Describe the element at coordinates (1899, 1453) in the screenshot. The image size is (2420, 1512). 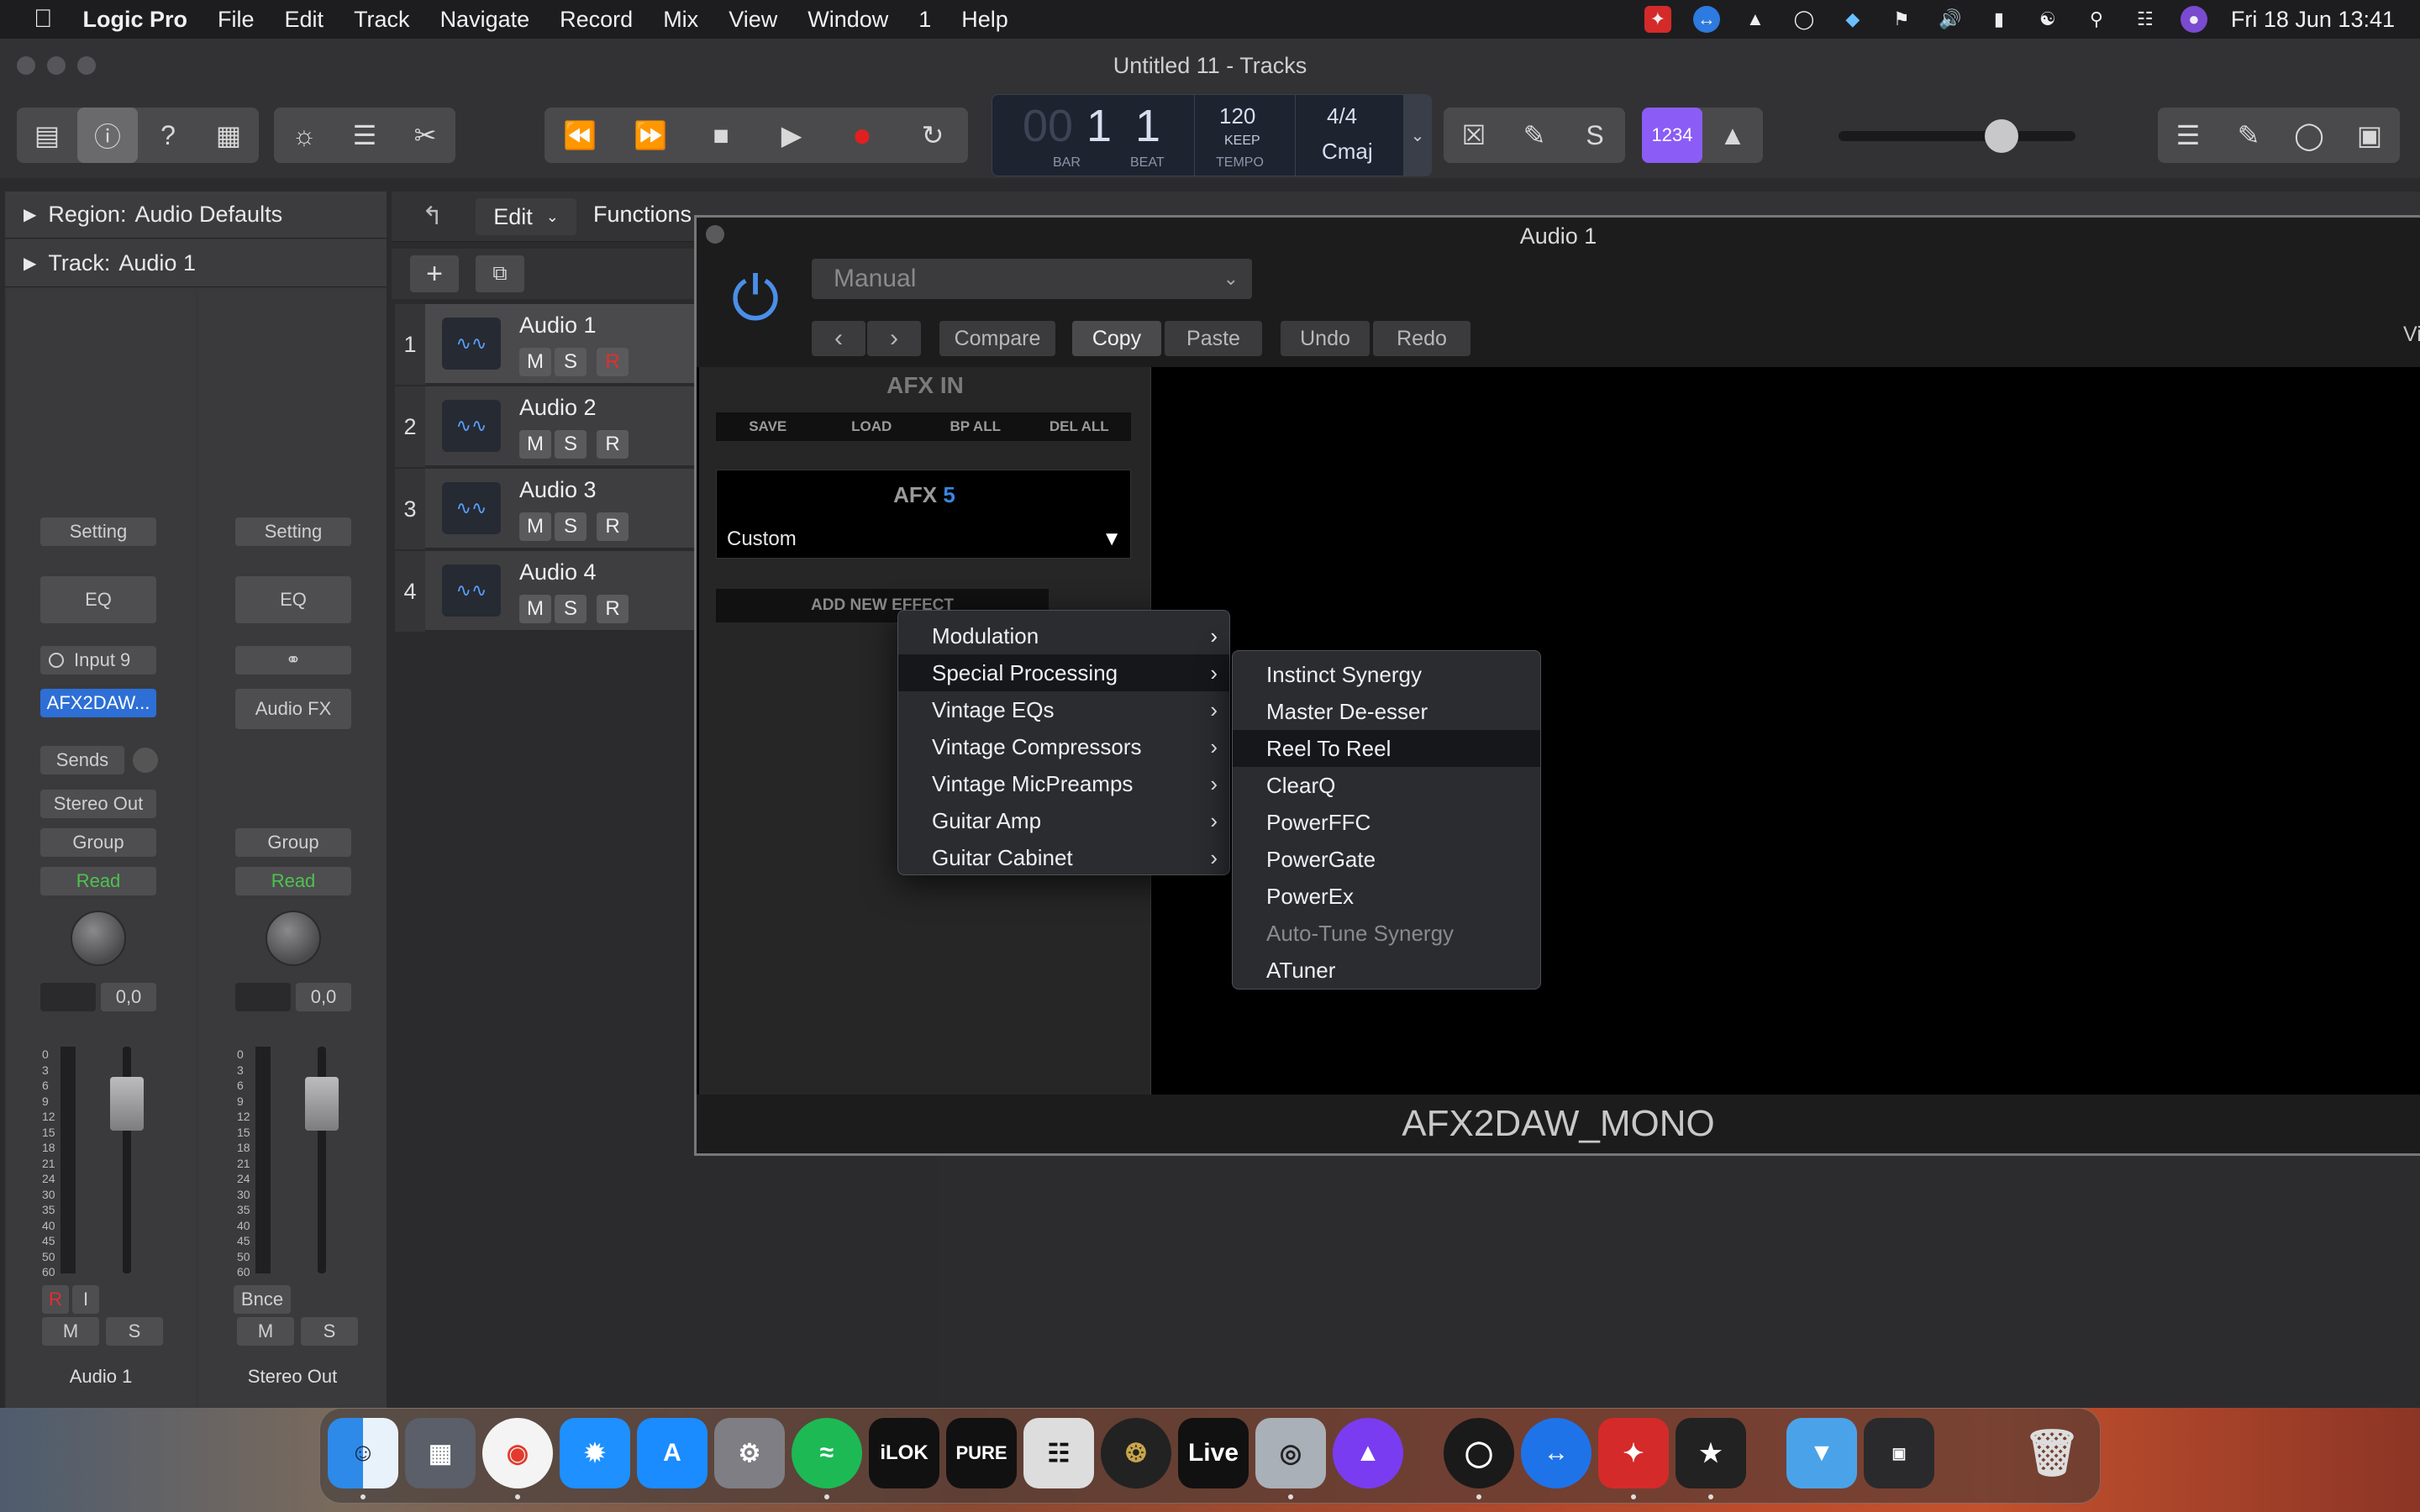
I see `recent-files-stack-icon: ▣` at that location.